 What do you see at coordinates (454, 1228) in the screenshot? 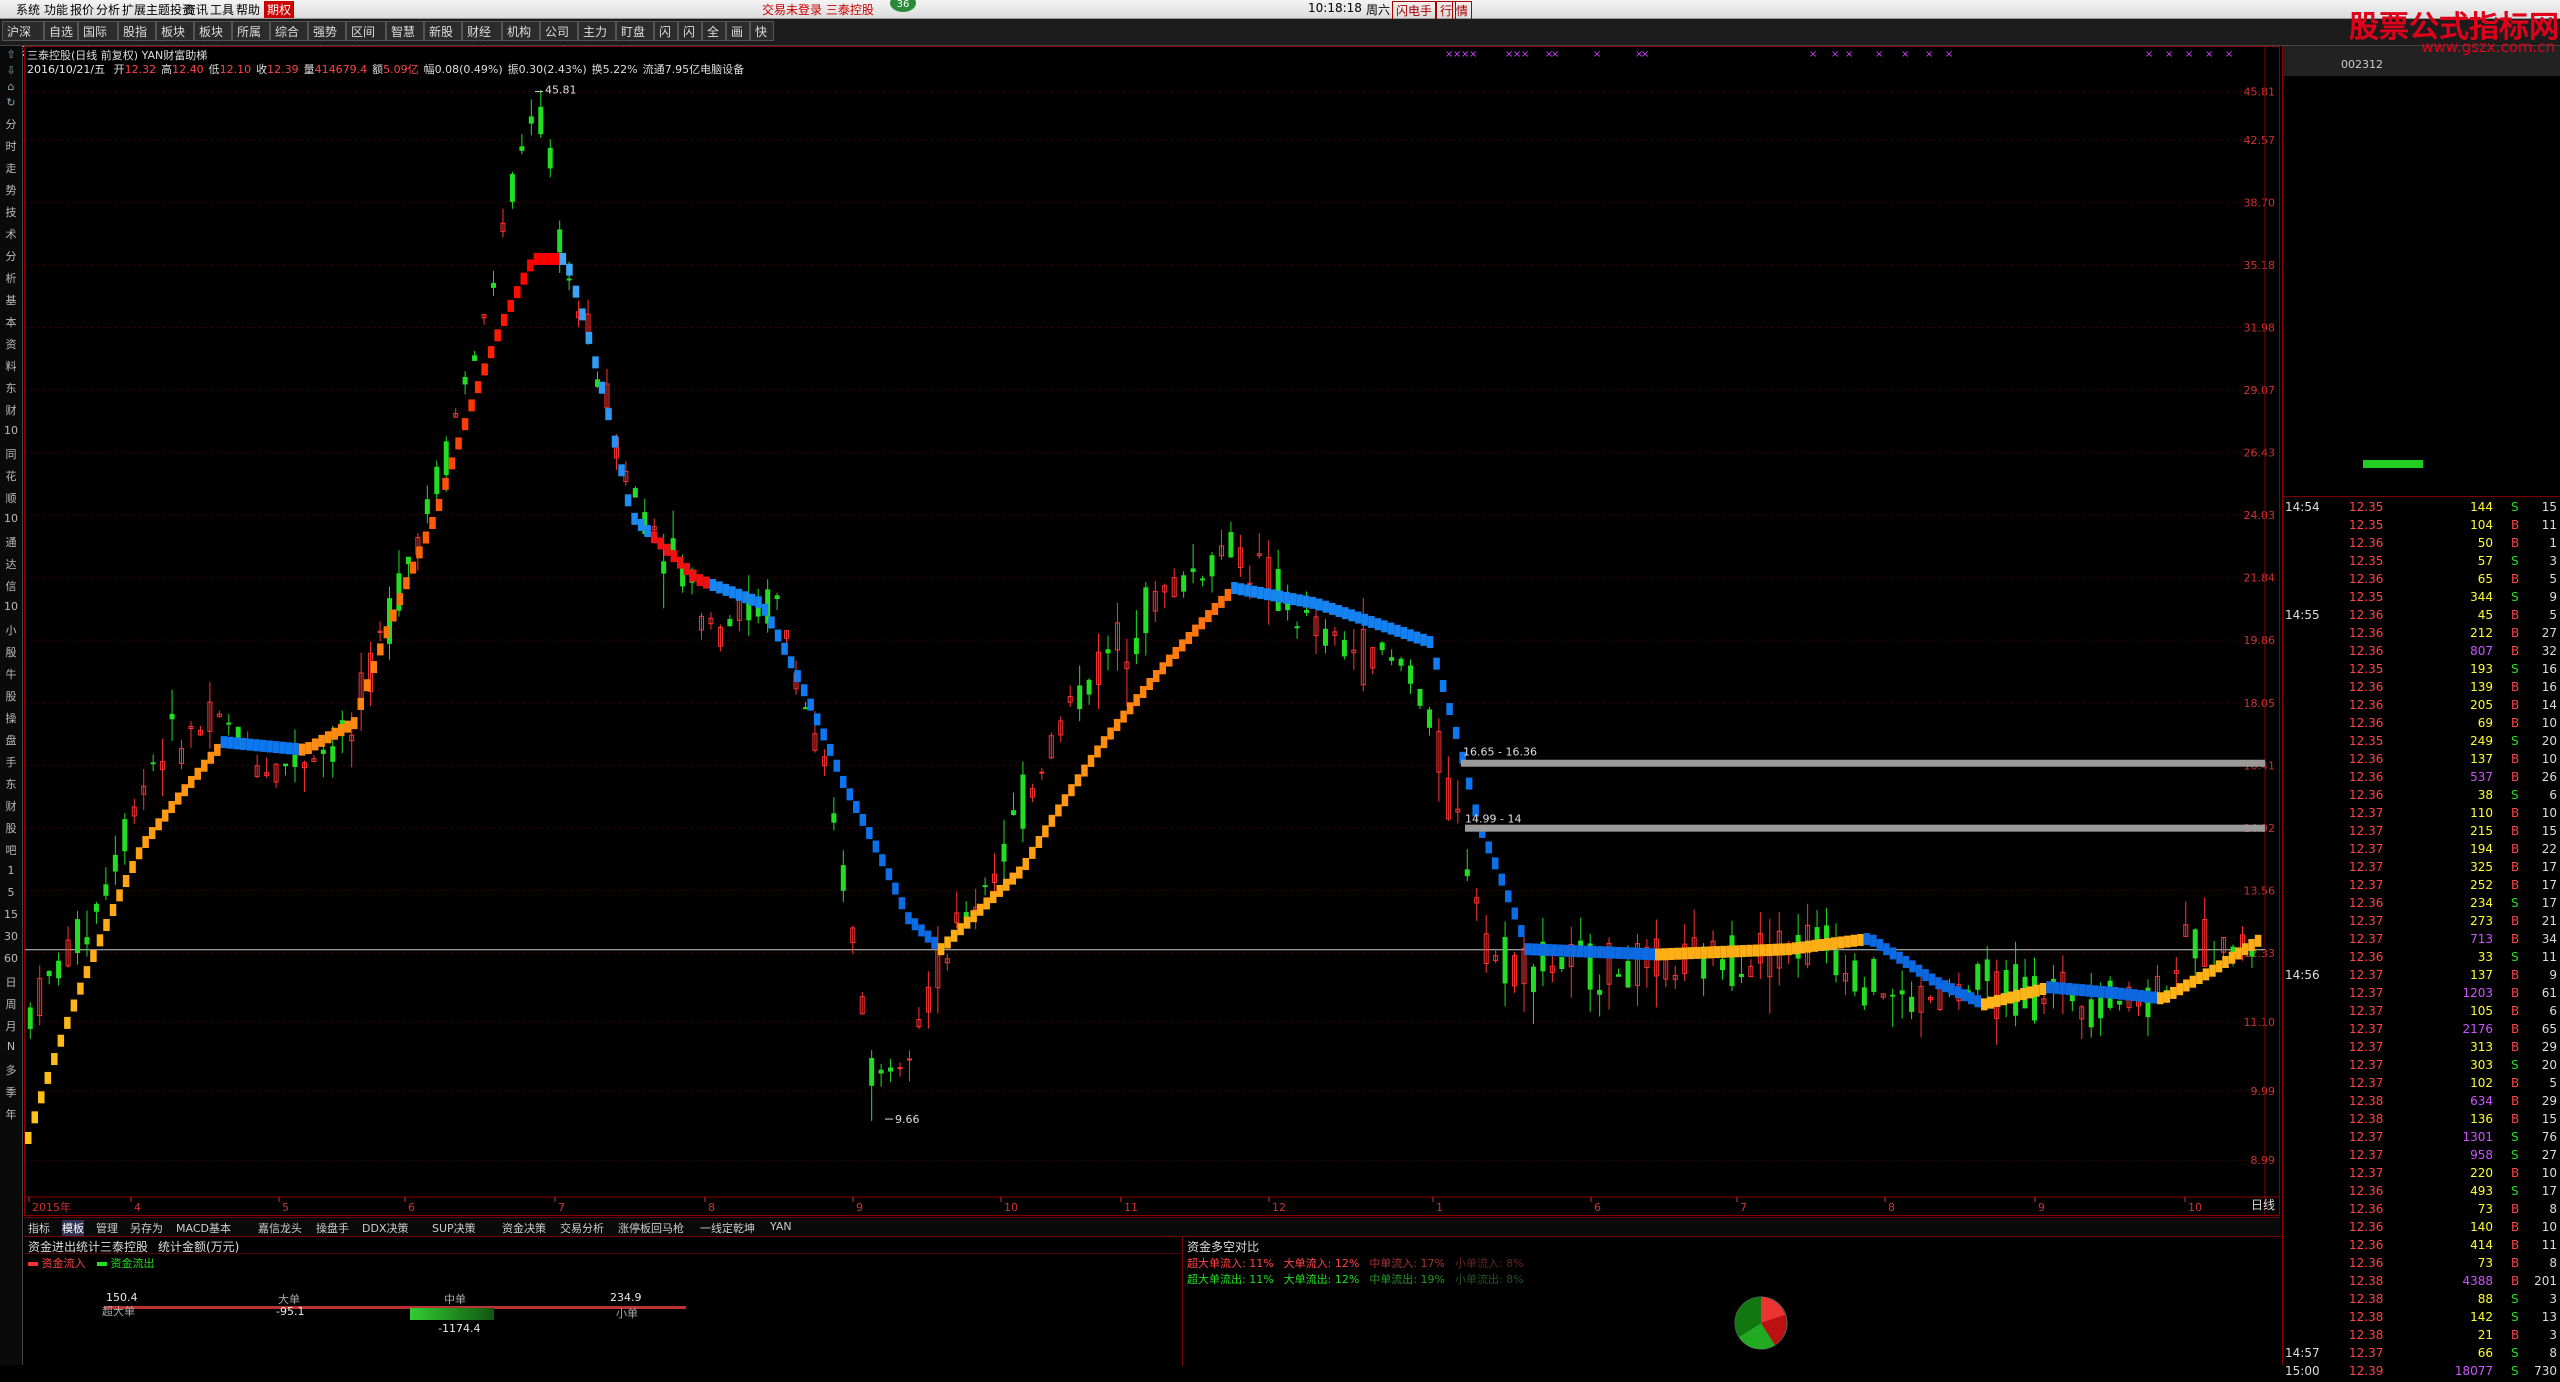
I see `indicator-tab: SUP决策` at bounding box center [454, 1228].